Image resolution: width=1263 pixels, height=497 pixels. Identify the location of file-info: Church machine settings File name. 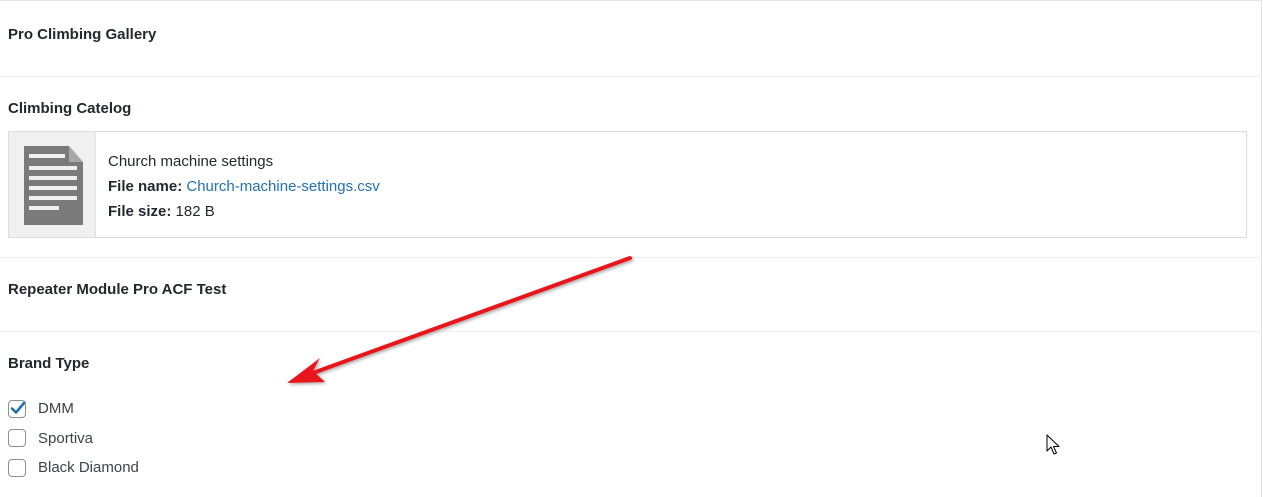
(244, 186).